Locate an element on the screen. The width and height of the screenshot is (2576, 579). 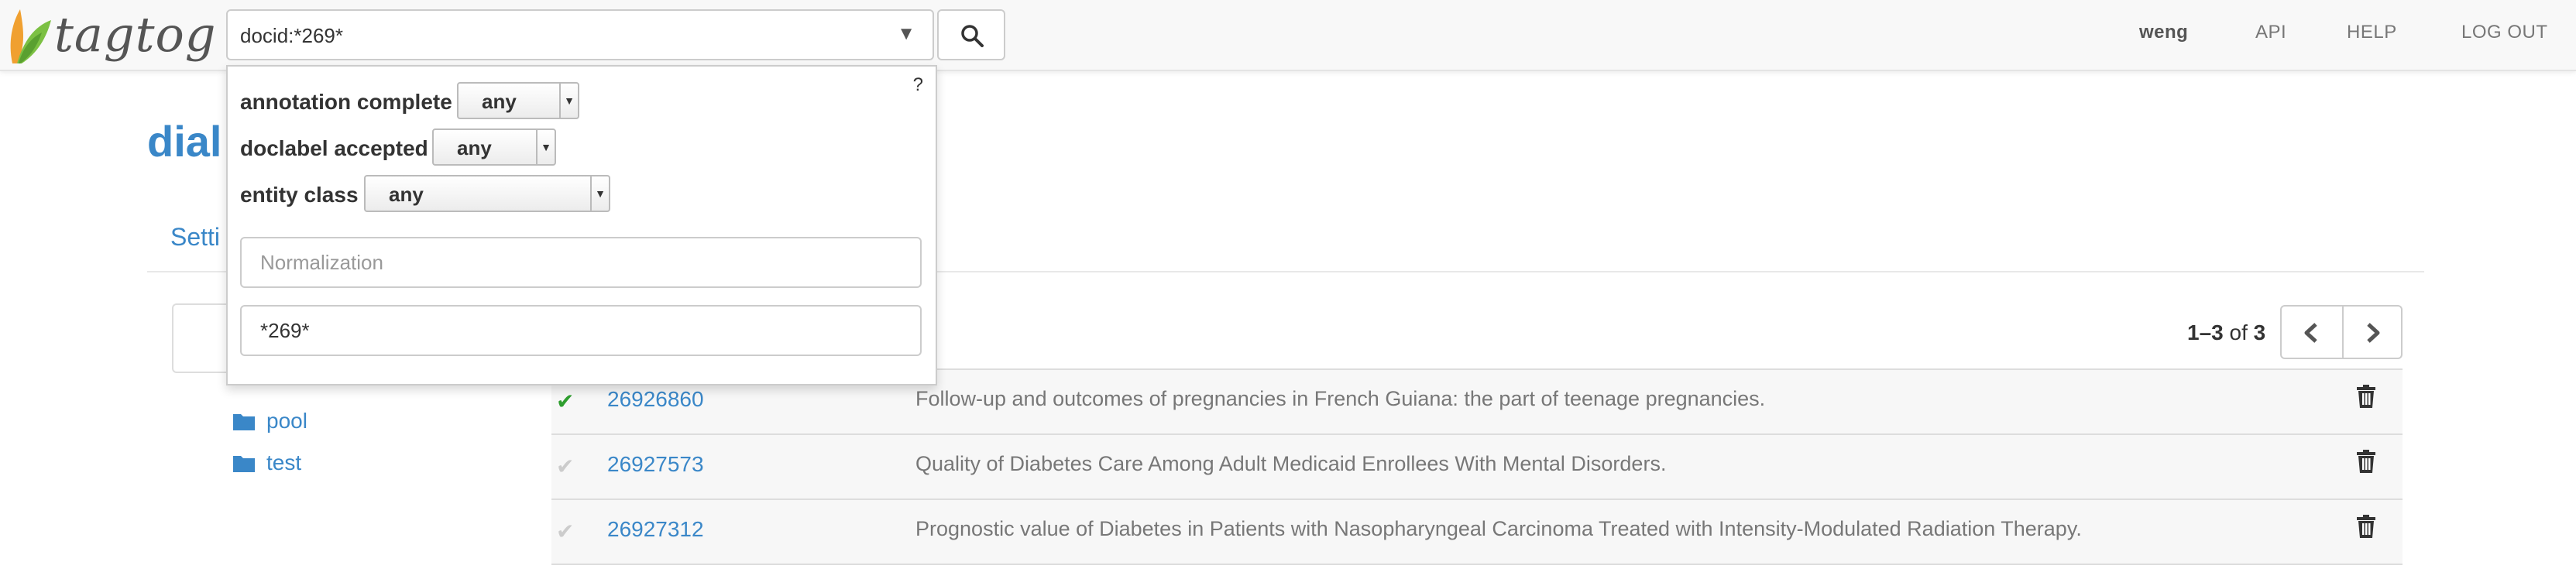
help-link: ? is located at coordinates (918, 85).